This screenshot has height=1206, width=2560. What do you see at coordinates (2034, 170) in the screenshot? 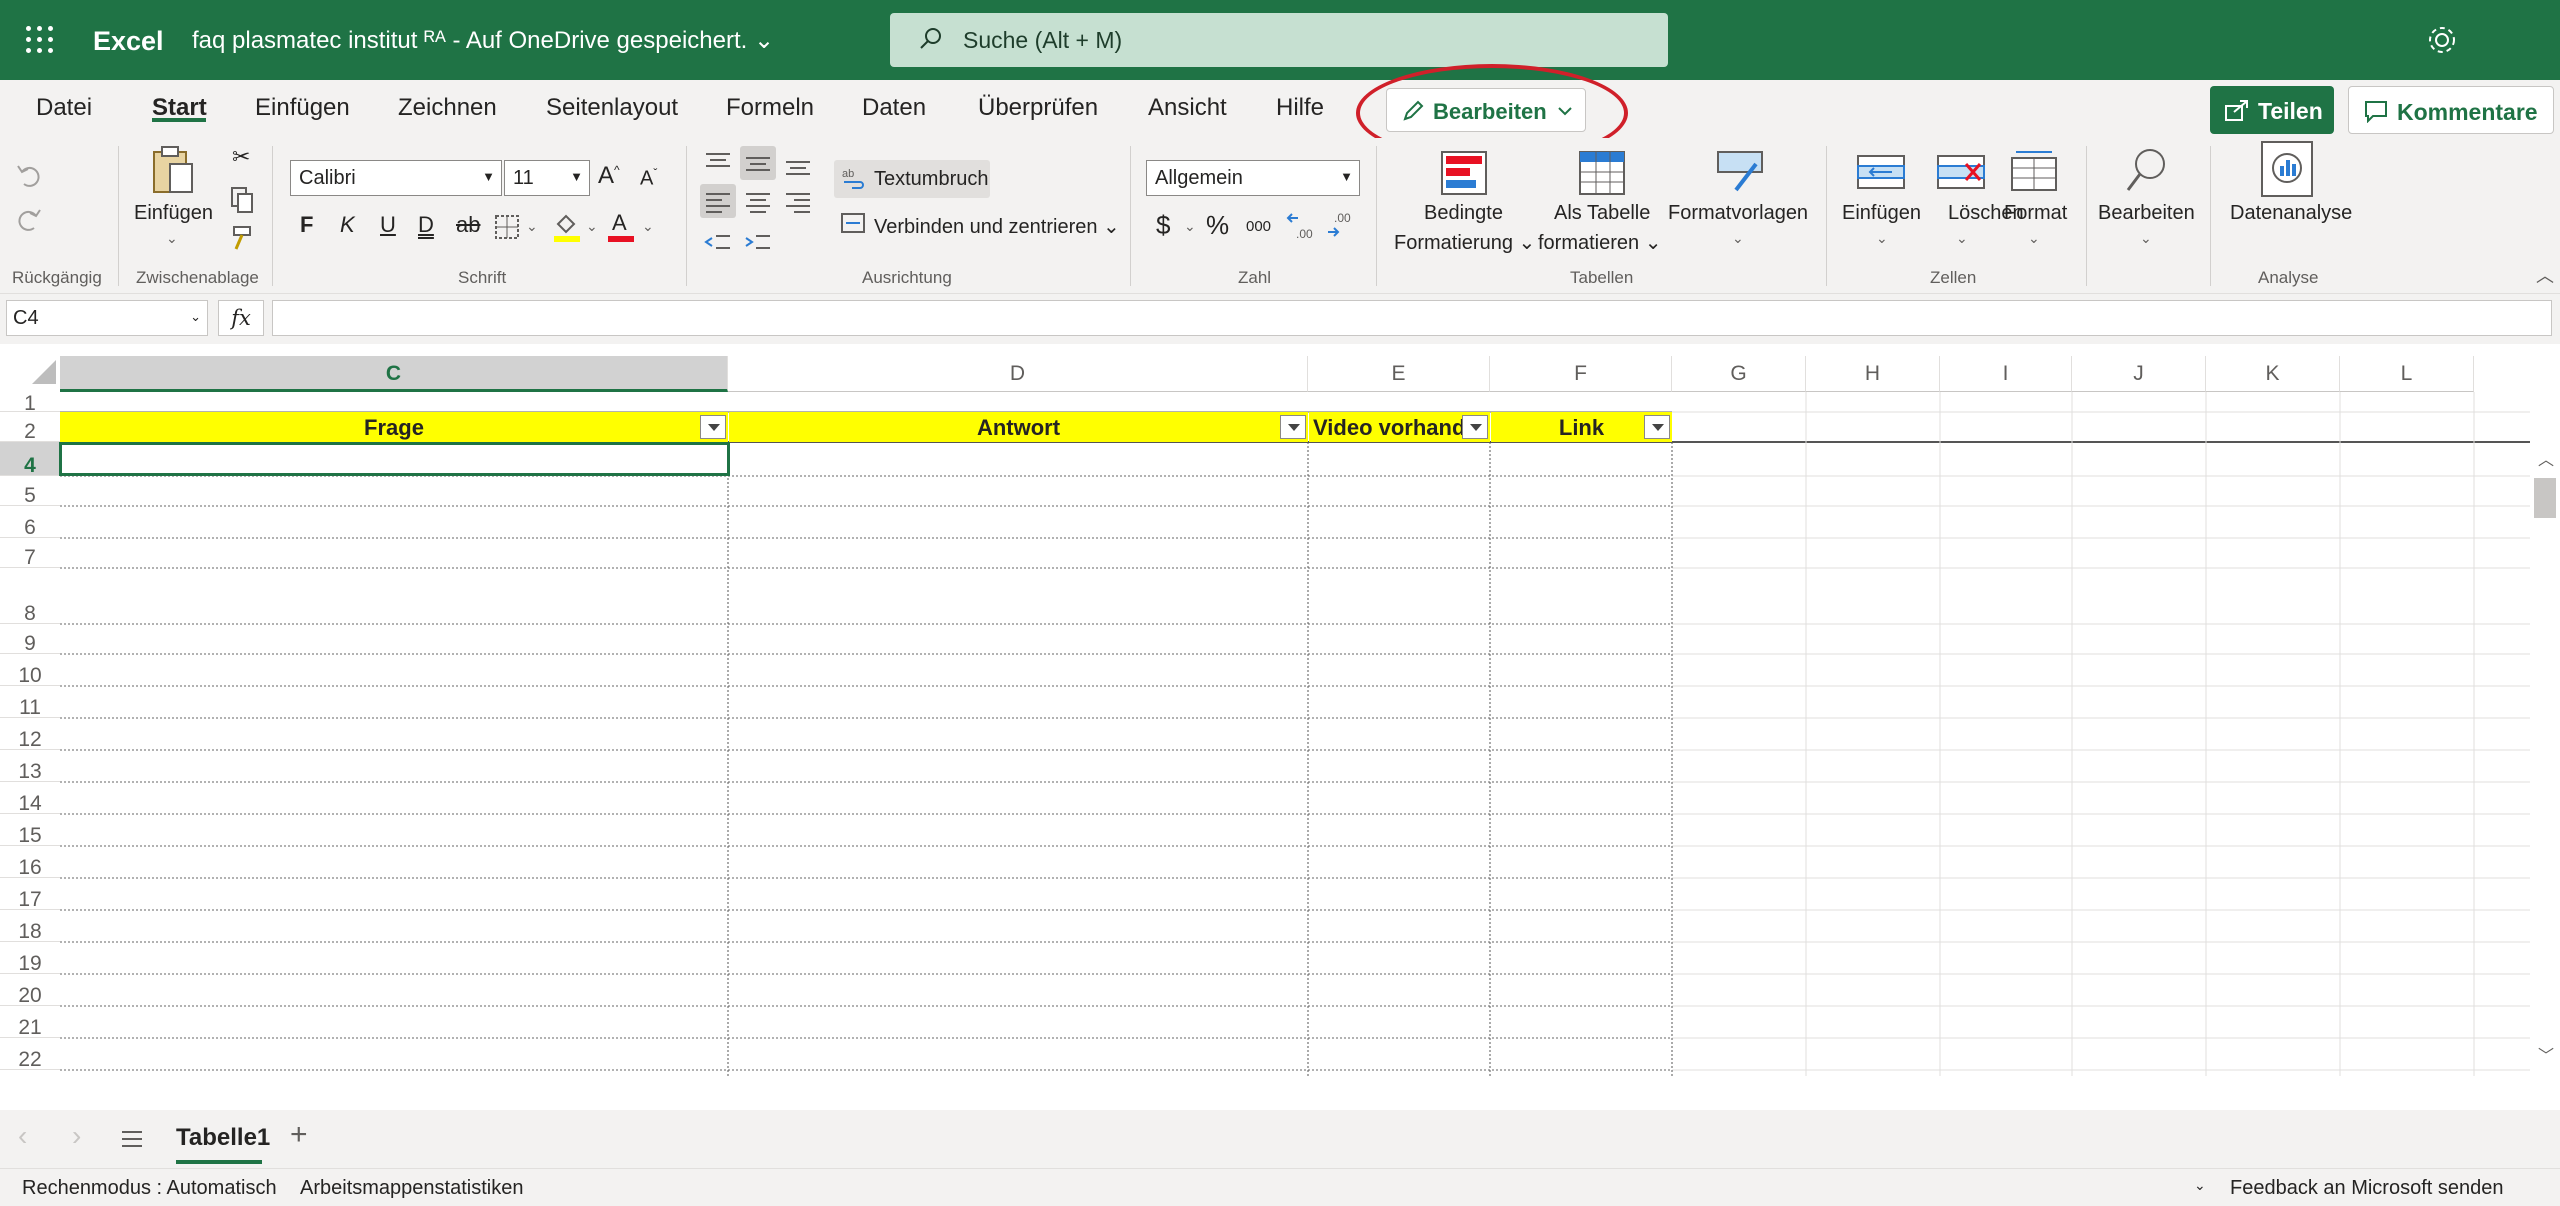
I see `format-cells-icon` at bounding box center [2034, 170].